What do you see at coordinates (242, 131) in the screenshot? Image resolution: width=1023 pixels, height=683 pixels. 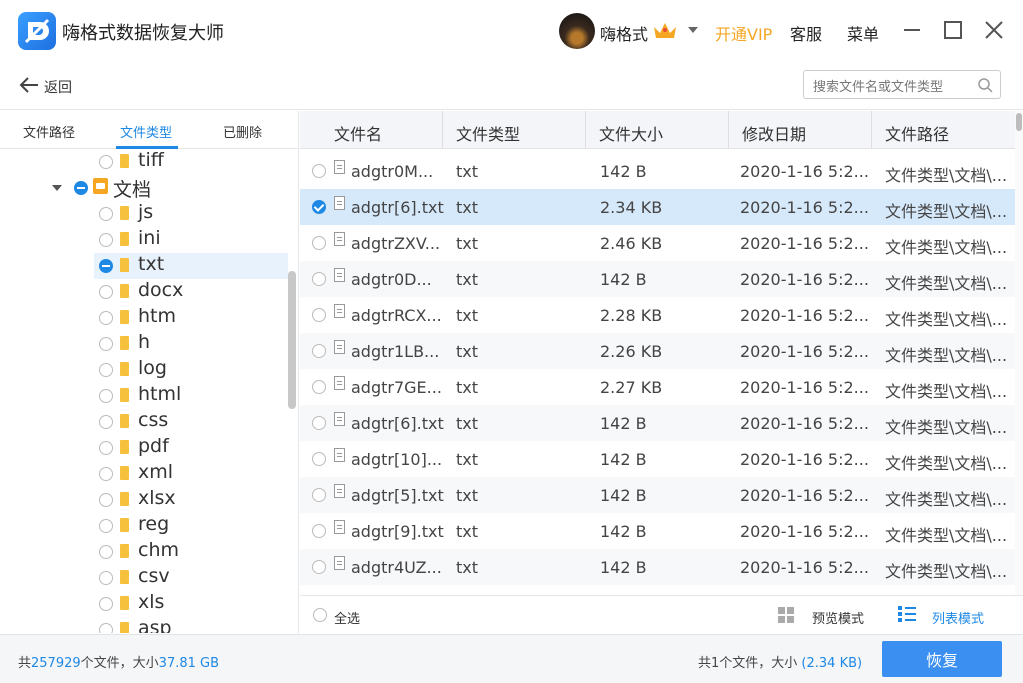 I see `tab-deleted: 已删除` at bounding box center [242, 131].